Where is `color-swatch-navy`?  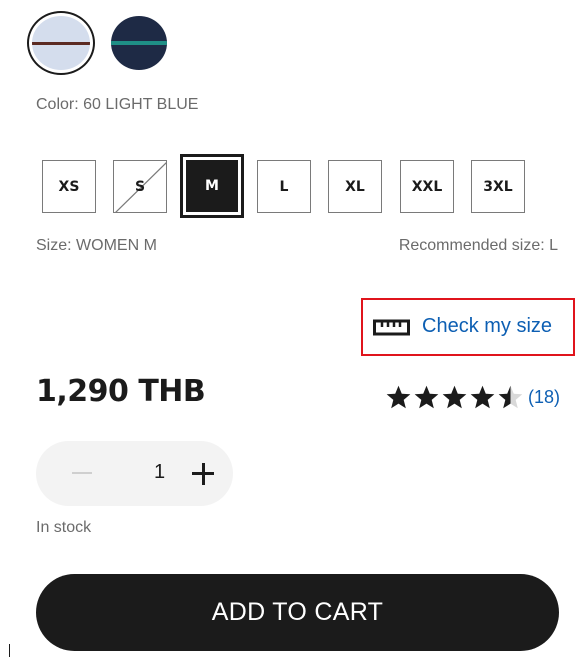
color-swatch-navy is located at coordinates (139, 43).